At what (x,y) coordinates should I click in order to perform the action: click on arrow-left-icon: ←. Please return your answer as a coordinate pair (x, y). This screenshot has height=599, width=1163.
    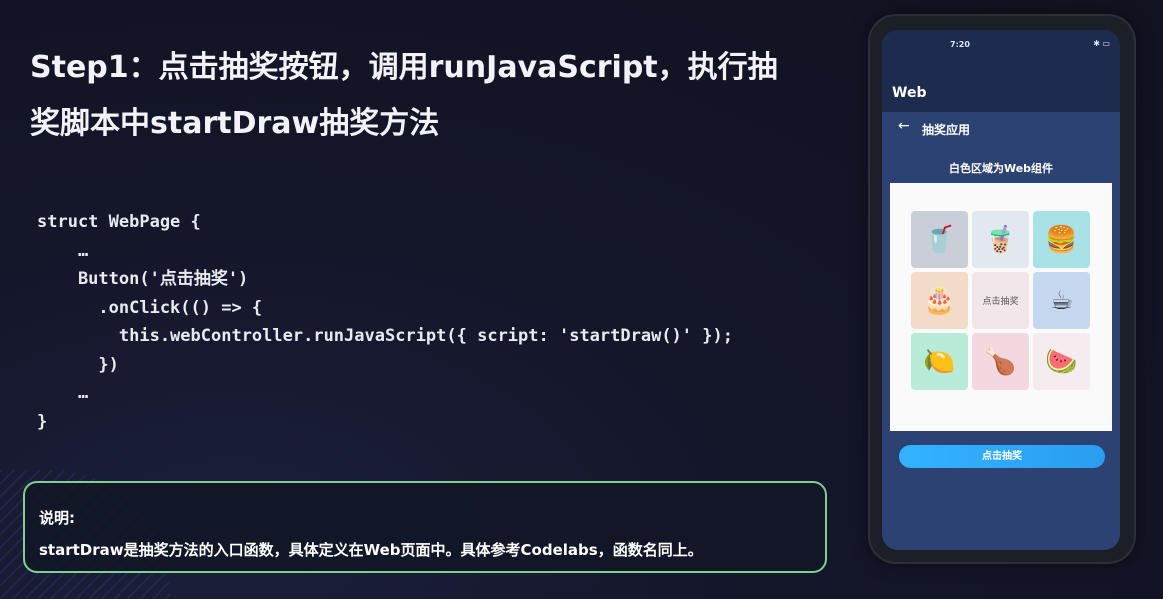
    Looking at the image, I should click on (904, 126).